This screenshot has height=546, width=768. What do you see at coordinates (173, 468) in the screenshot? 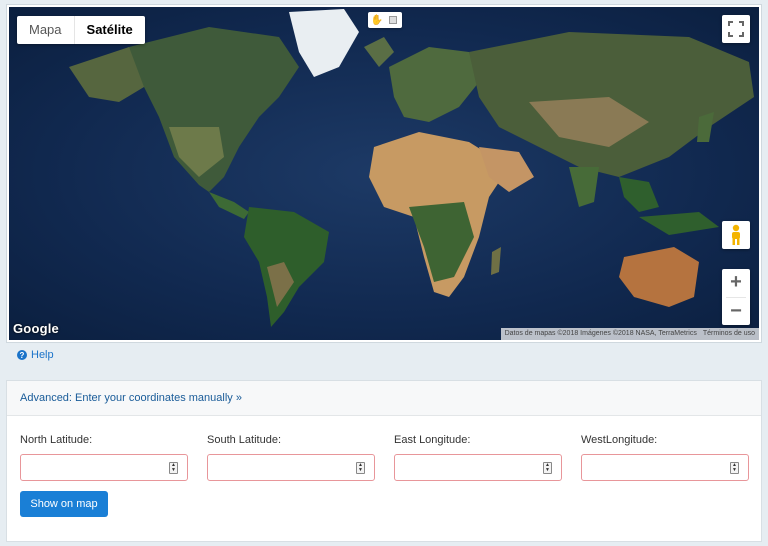
I see `north-latitude-spinner: ▲ ▼` at bounding box center [173, 468].